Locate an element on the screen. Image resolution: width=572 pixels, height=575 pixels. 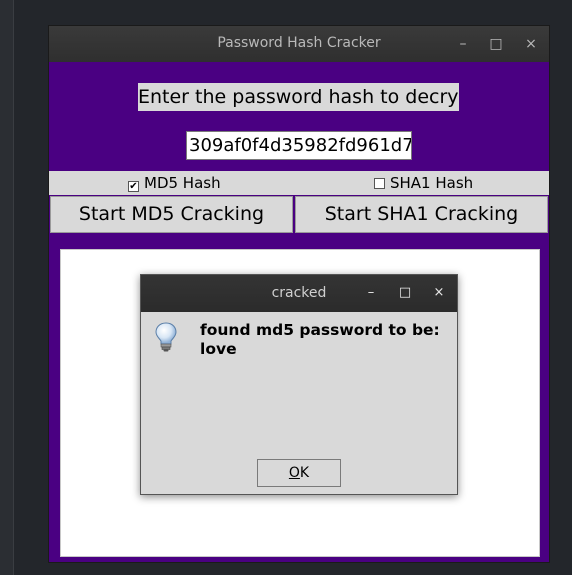
lightbulb-icon is located at coordinates (166, 337).